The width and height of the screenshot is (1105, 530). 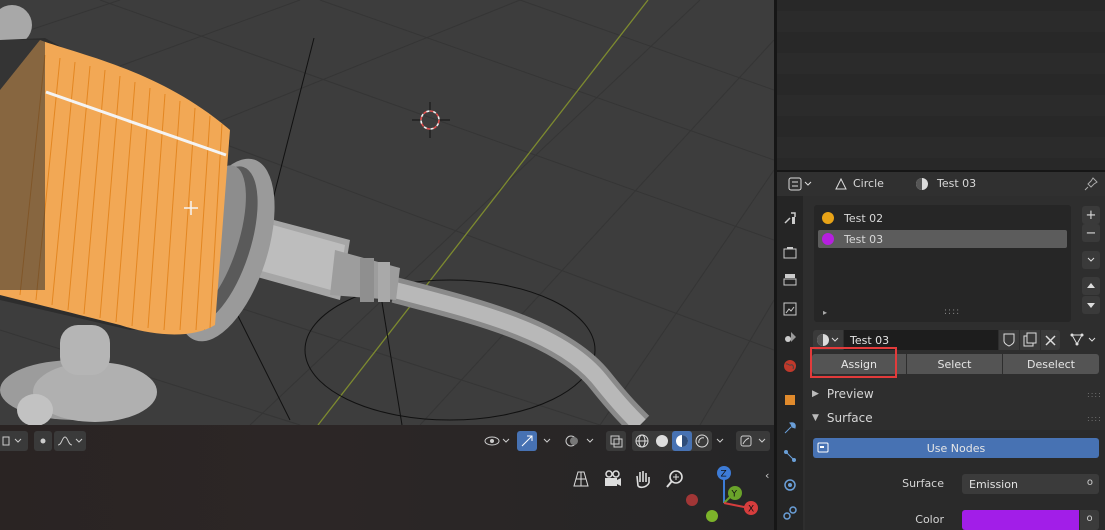 I want to click on resize-handle-icon: ::::, so click(x=952, y=312).